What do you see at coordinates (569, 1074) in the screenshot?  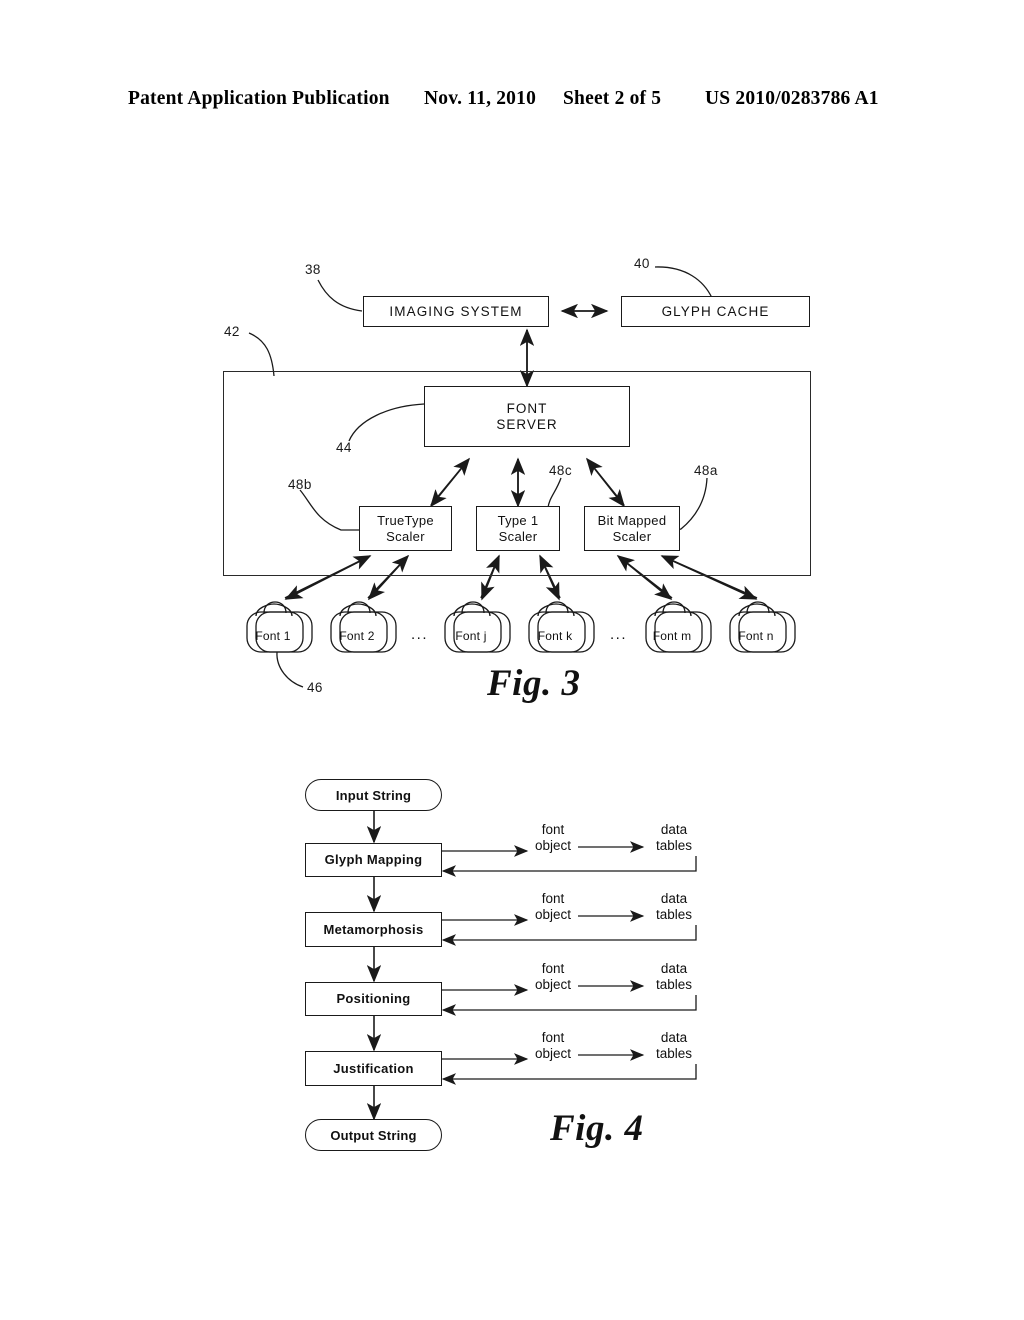 I see `arrow-data-tables-to-justification` at bounding box center [569, 1074].